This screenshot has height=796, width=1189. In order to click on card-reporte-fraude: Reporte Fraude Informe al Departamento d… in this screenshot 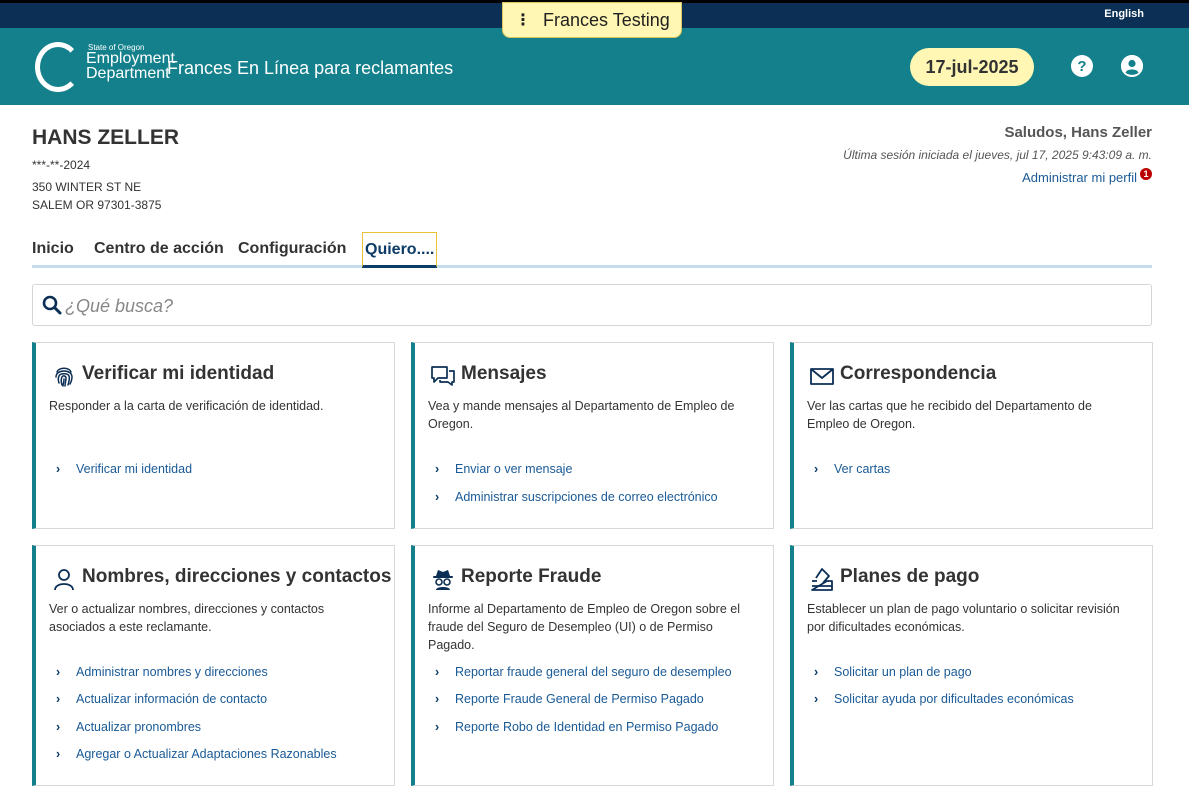, I will do `click(592, 665)`.